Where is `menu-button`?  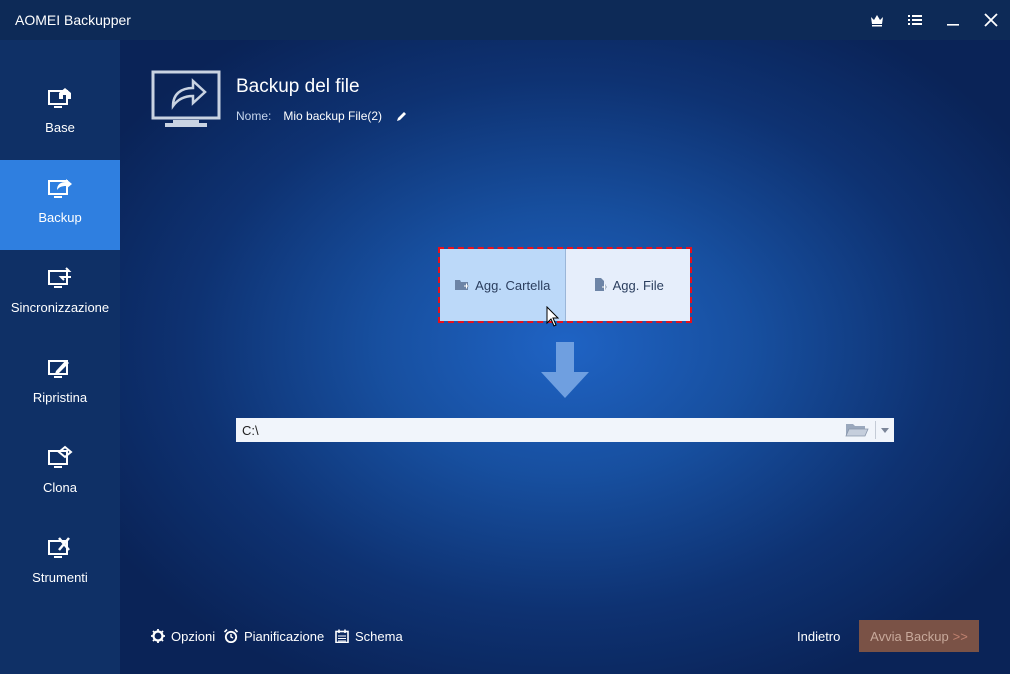
menu-button is located at coordinates (915, 20).